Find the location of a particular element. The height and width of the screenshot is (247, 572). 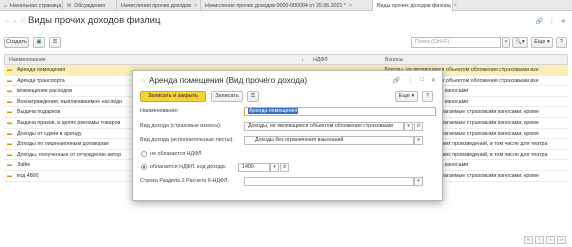

tab-label: Начальная страница is located at coordinates (36, 5).